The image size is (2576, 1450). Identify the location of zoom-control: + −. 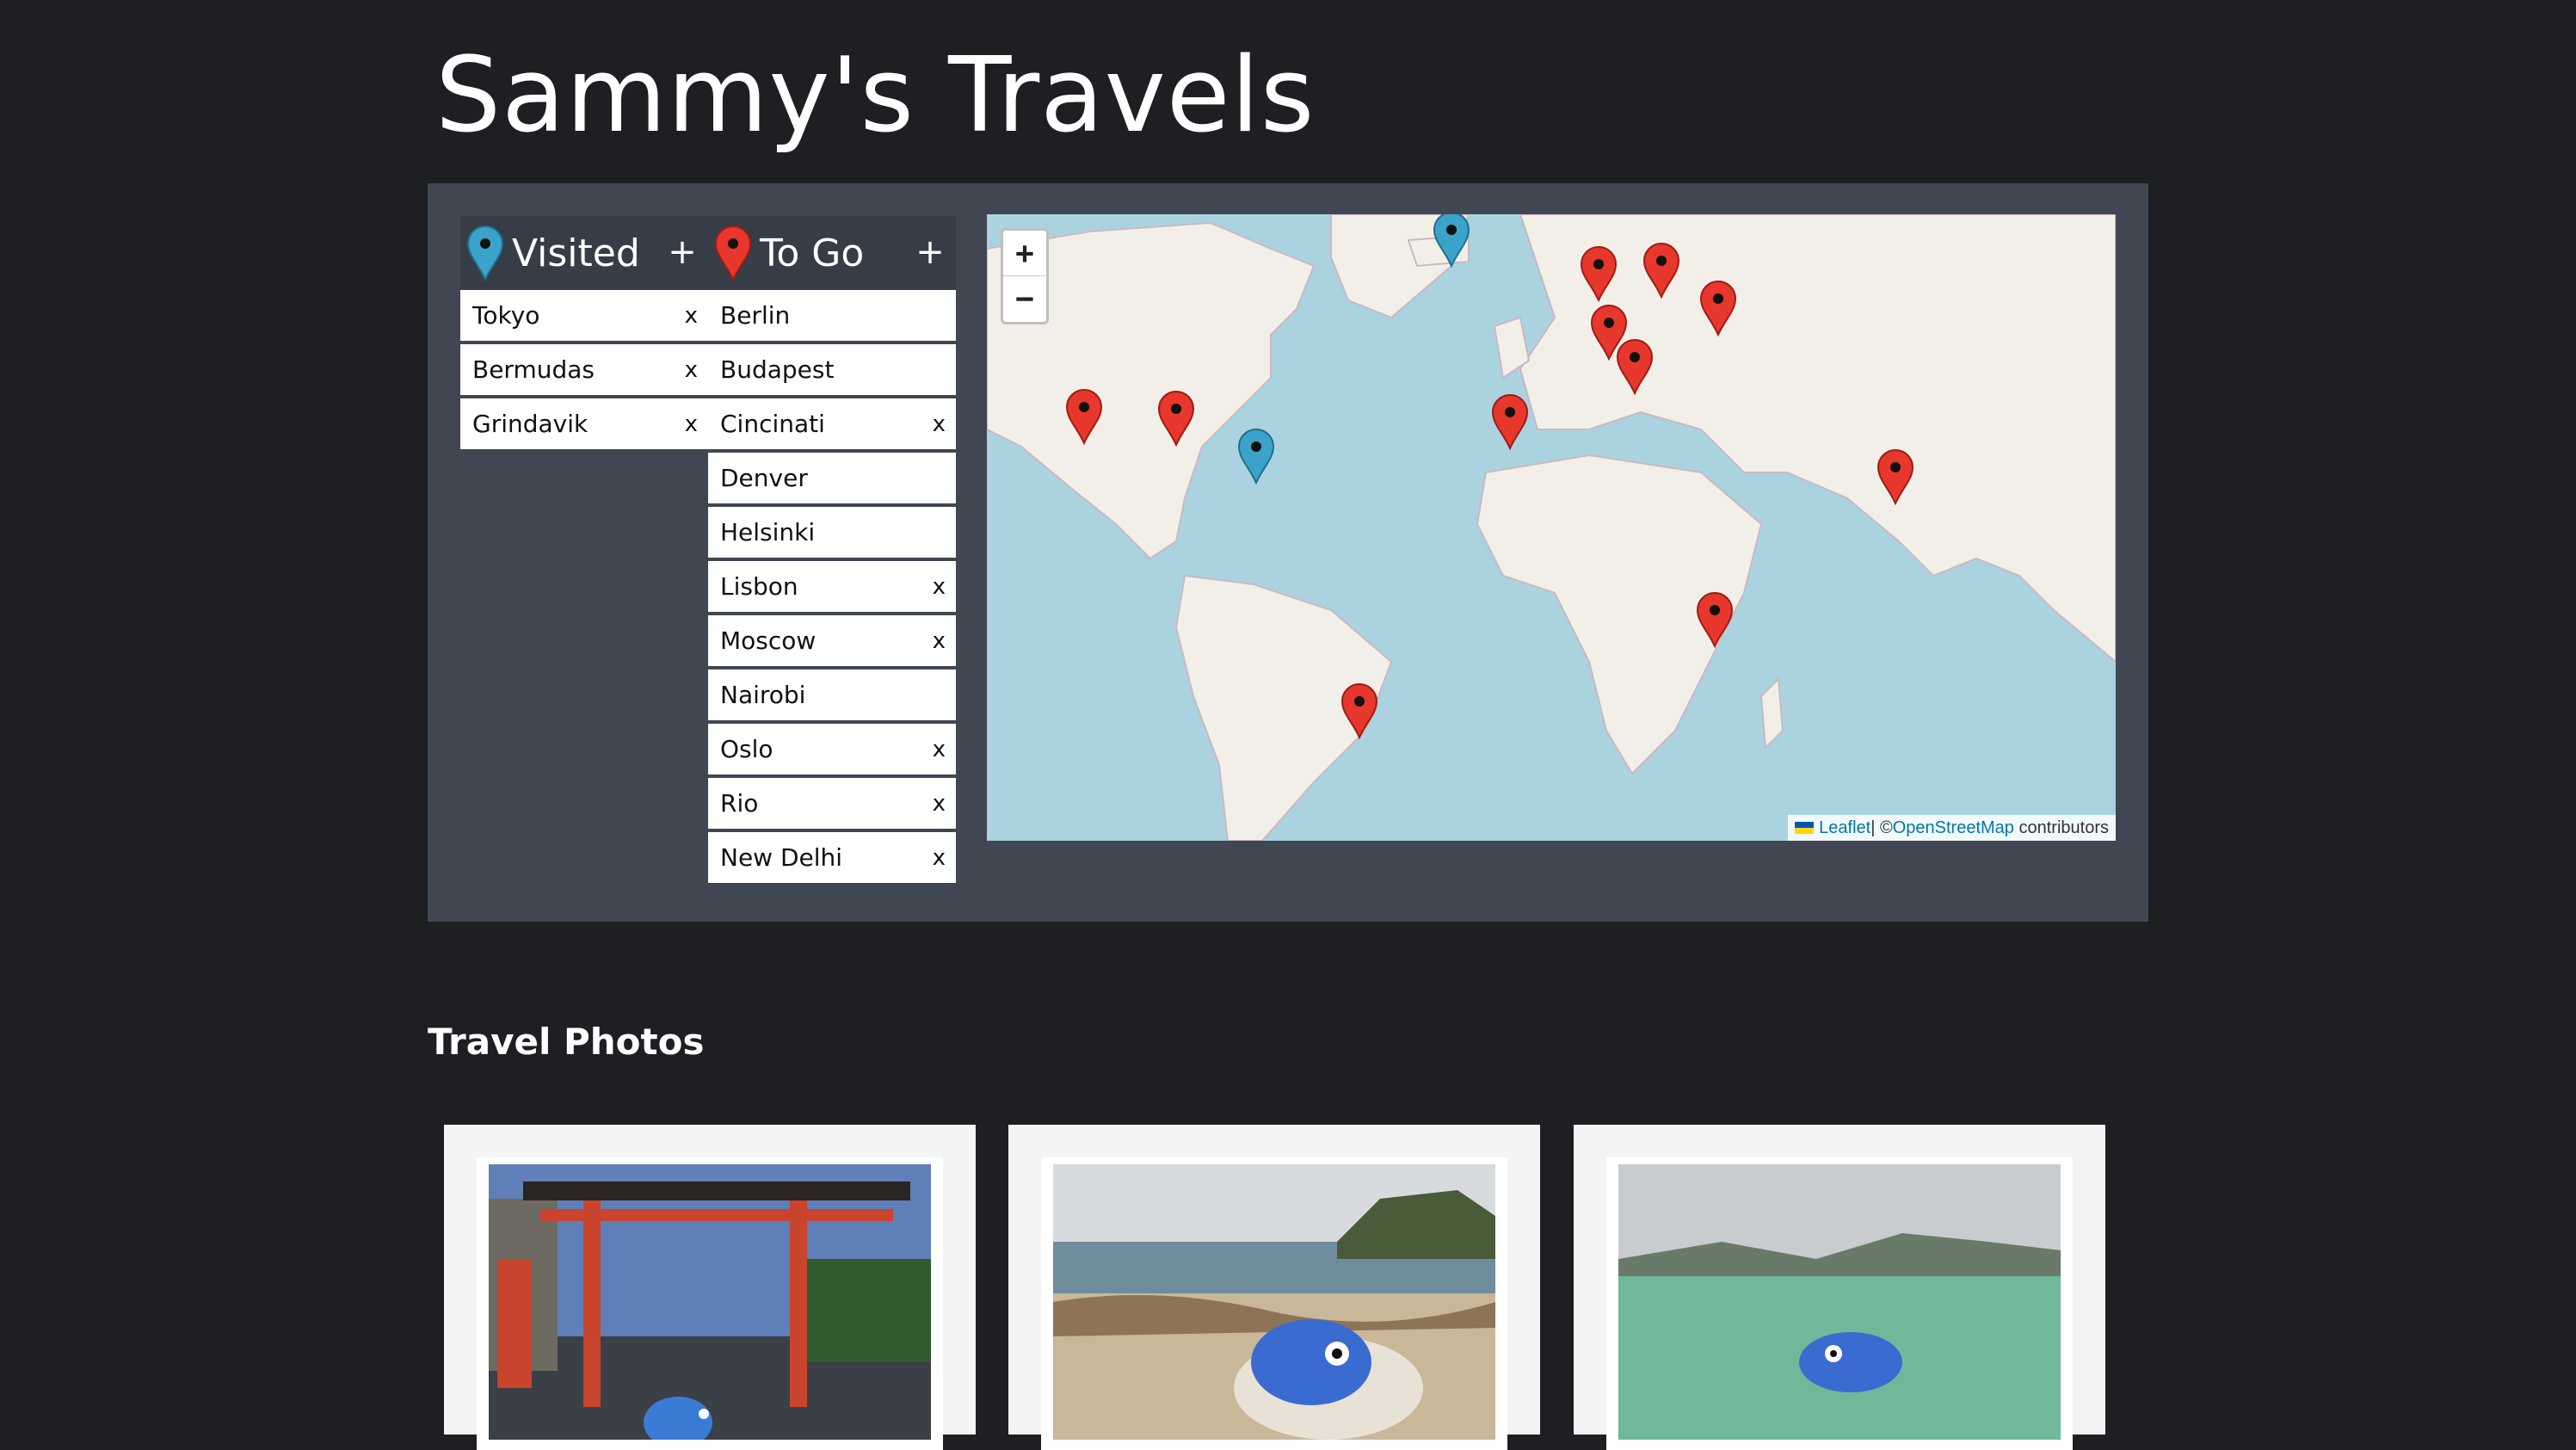
(1025, 276).